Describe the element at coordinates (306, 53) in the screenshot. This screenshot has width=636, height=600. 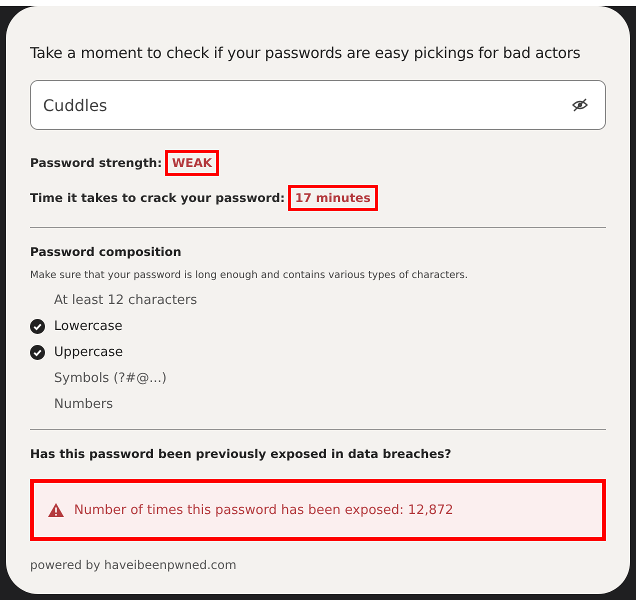
I see `page-heading: Take a moment to check if your passwords are easy pickings for bad actors` at that location.